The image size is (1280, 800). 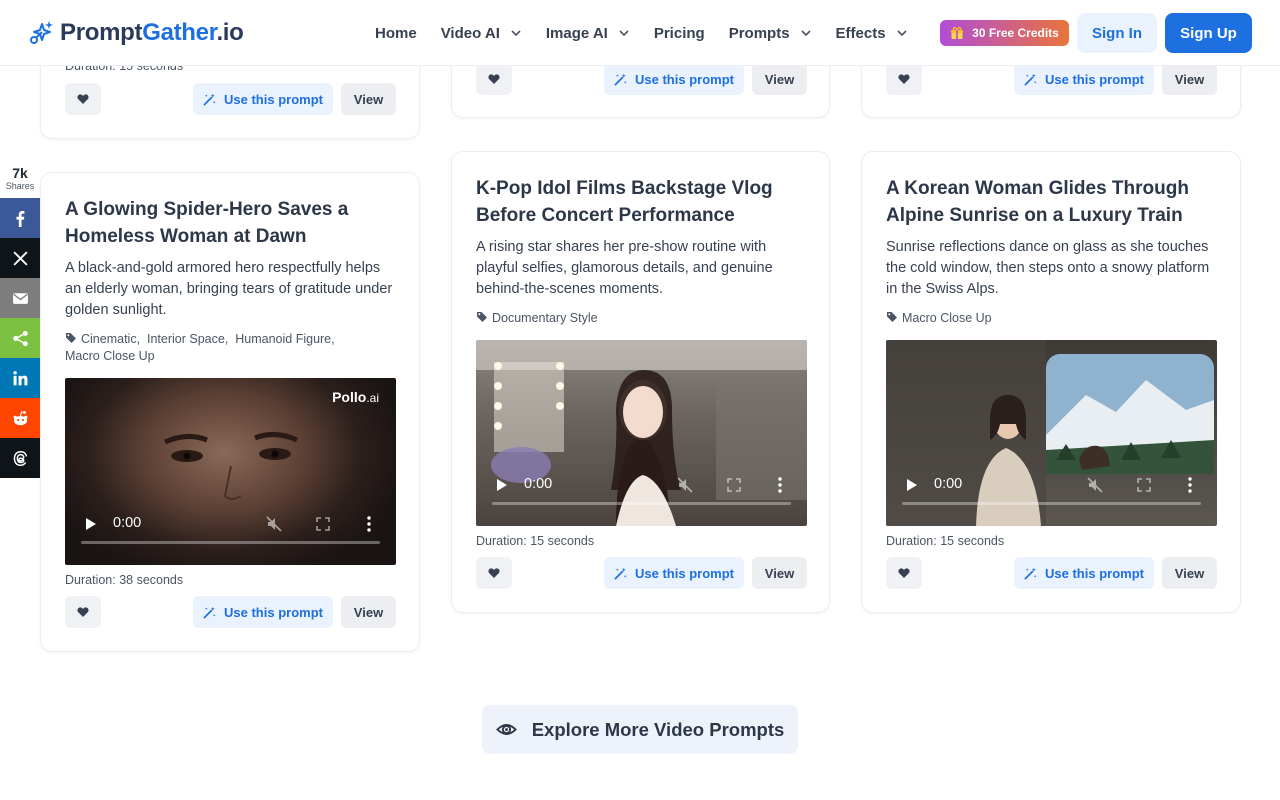 What do you see at coordinates (230, 471) in the screenshot?
I see `video-player: Pollo.ai 0:00` at bounding box center [230, 471].